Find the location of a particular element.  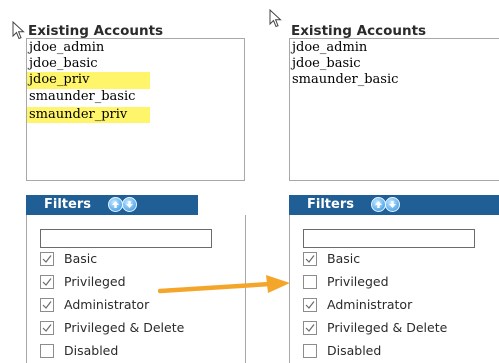

account-item-smaunder-priv: smaunder_priv is located at coordinates (135, 114).